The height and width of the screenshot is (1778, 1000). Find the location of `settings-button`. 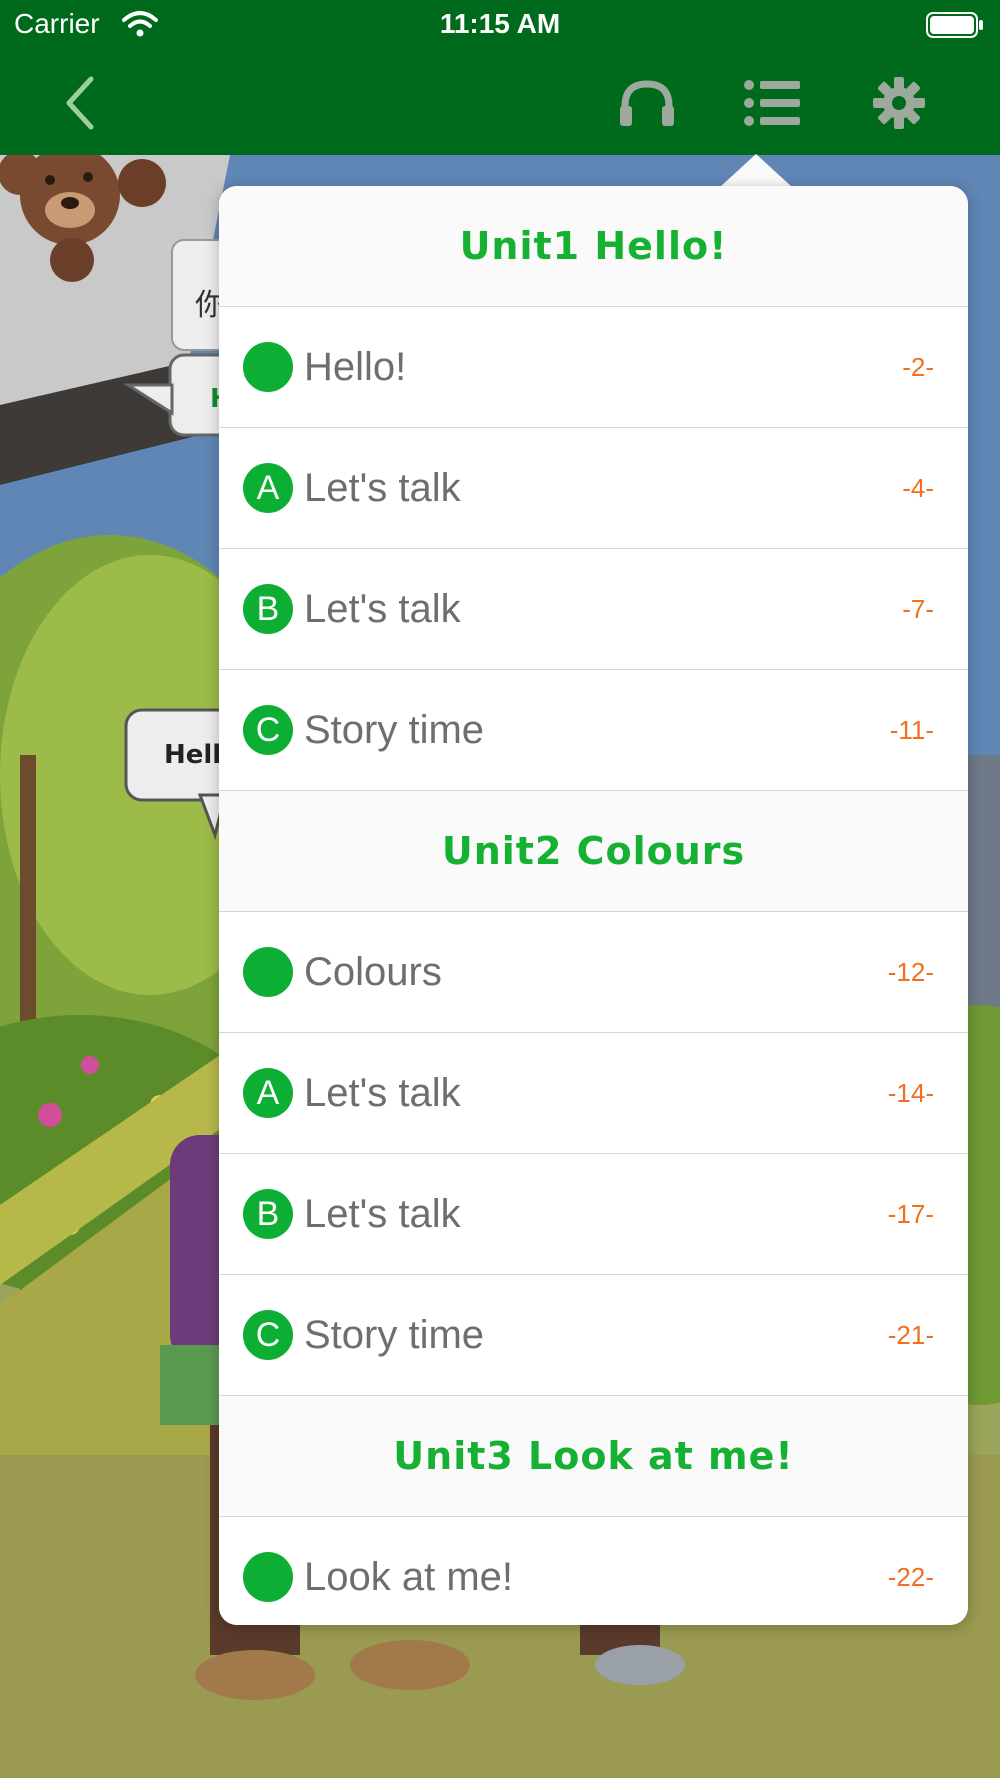

settings-button is located at coordinates (899, 103).